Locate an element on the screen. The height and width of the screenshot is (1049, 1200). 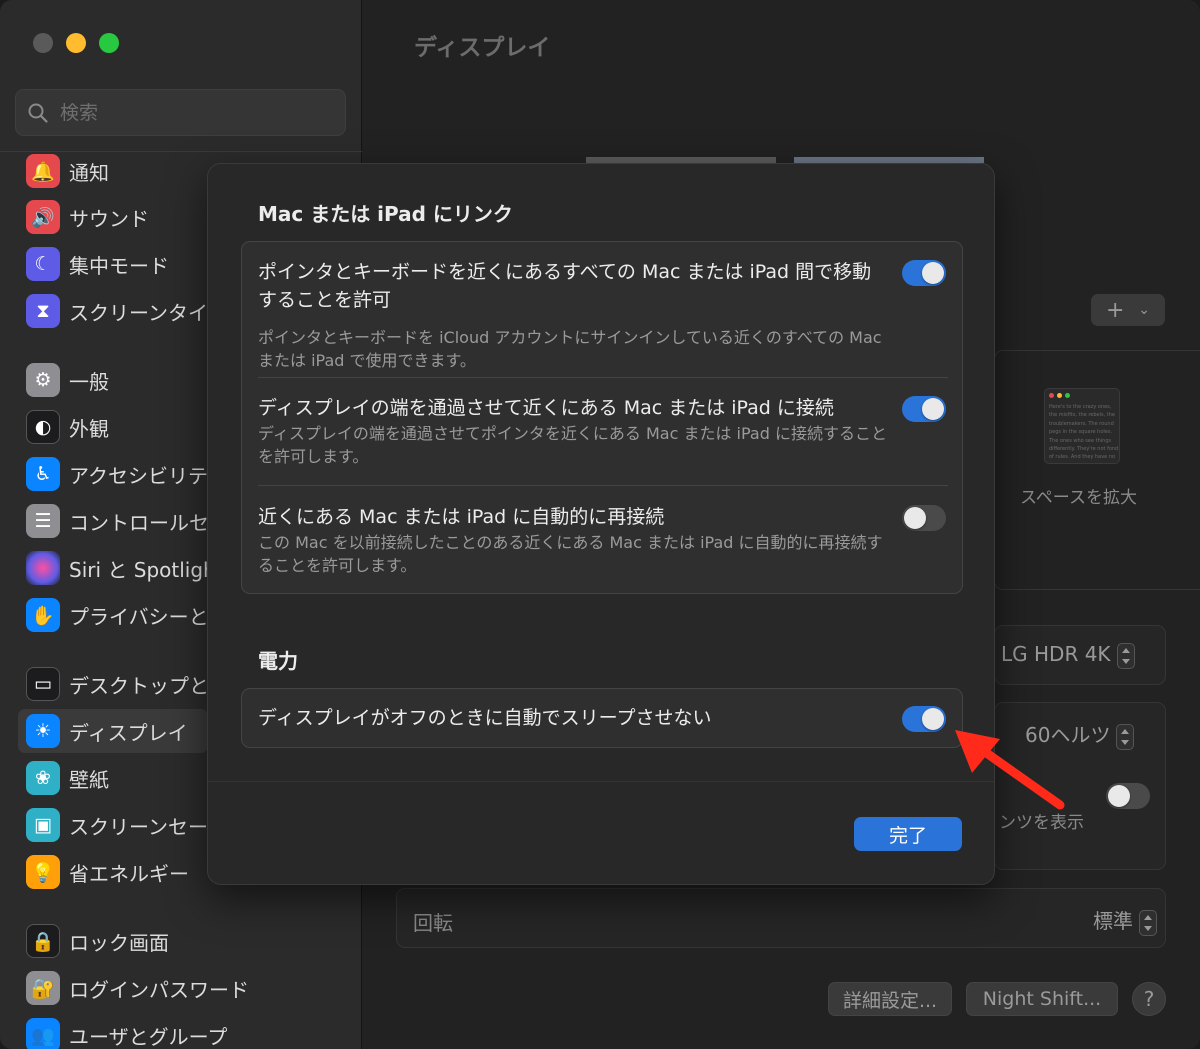
hdr-content-toggle is located at coordinates (1128, 796).